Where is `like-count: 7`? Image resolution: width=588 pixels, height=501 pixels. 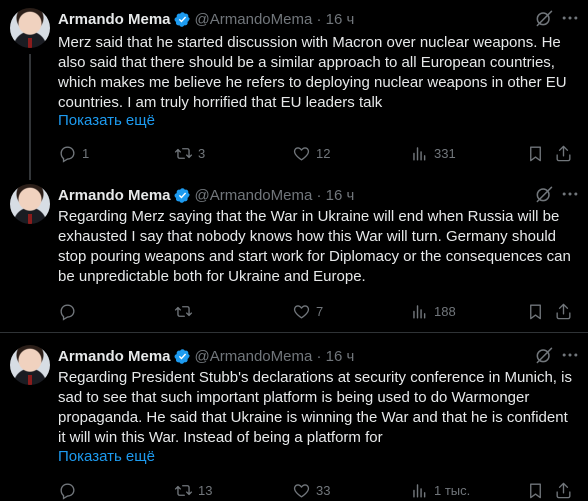
like-count: 7 is located at coordinates (320, 311).